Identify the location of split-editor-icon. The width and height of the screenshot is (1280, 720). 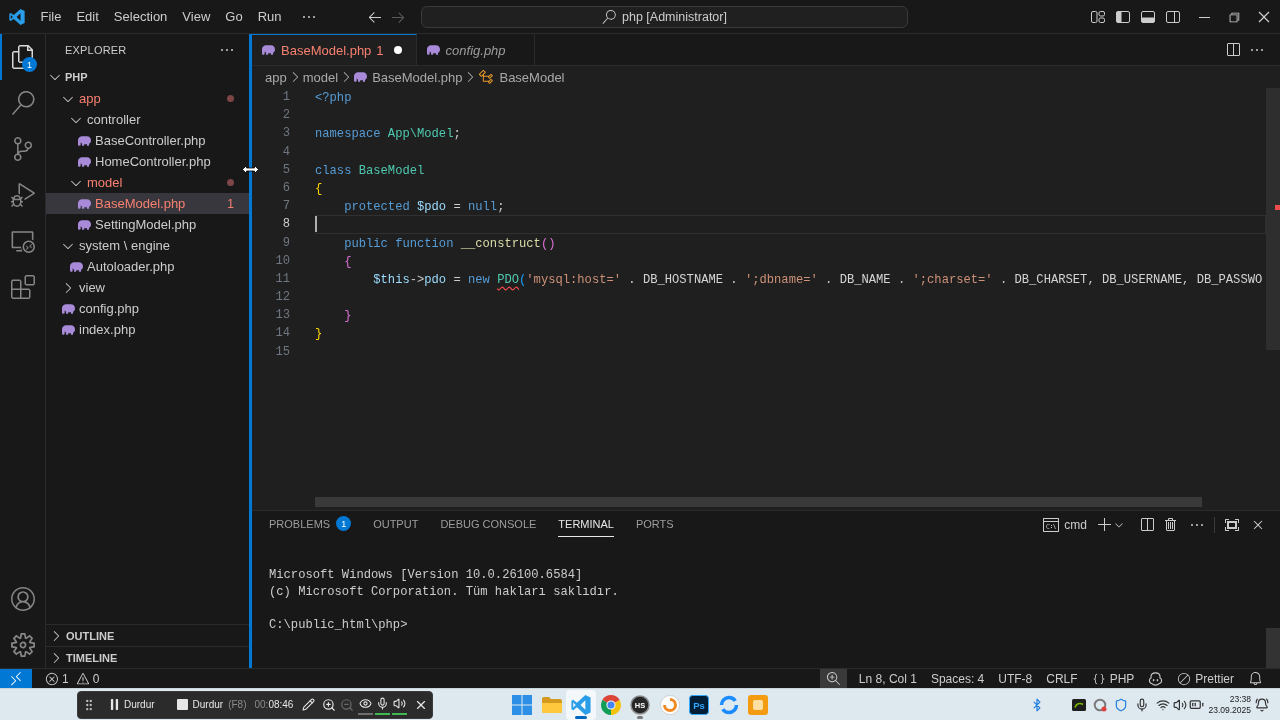
(1233, 49).